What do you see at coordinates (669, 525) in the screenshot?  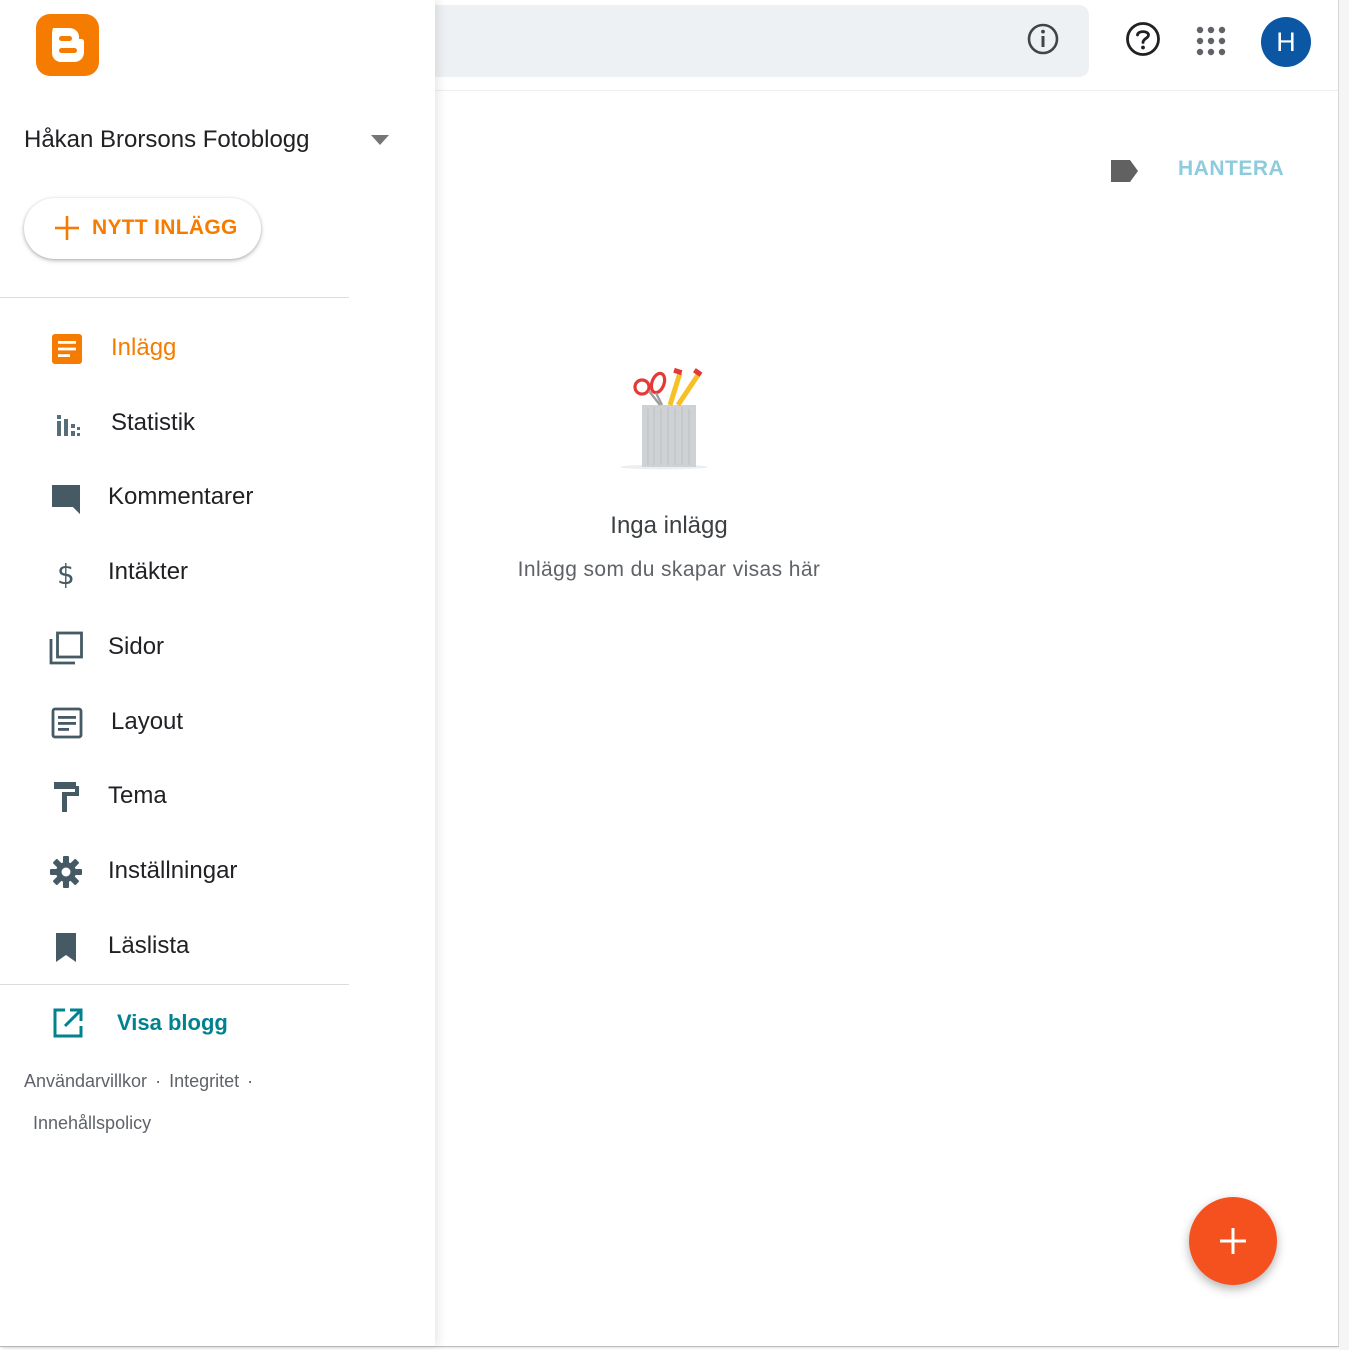 I see `empty-state-title: Inga inlägg` at bounding box center [669, 525].